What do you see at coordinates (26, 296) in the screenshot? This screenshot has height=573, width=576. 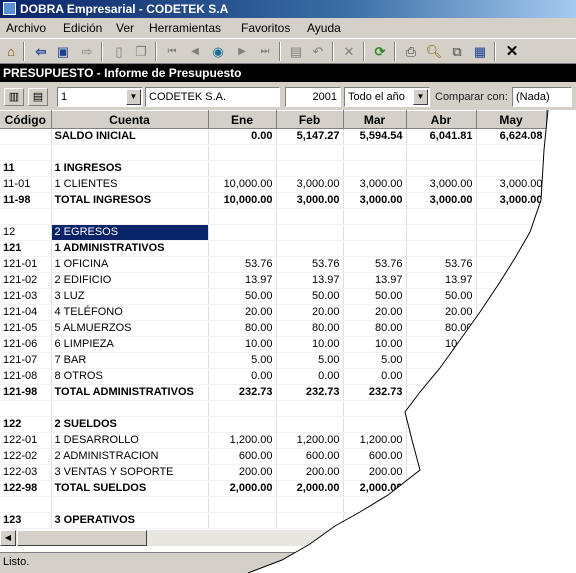 I see `row-code: 121-03` at bounding box center [26, 296].